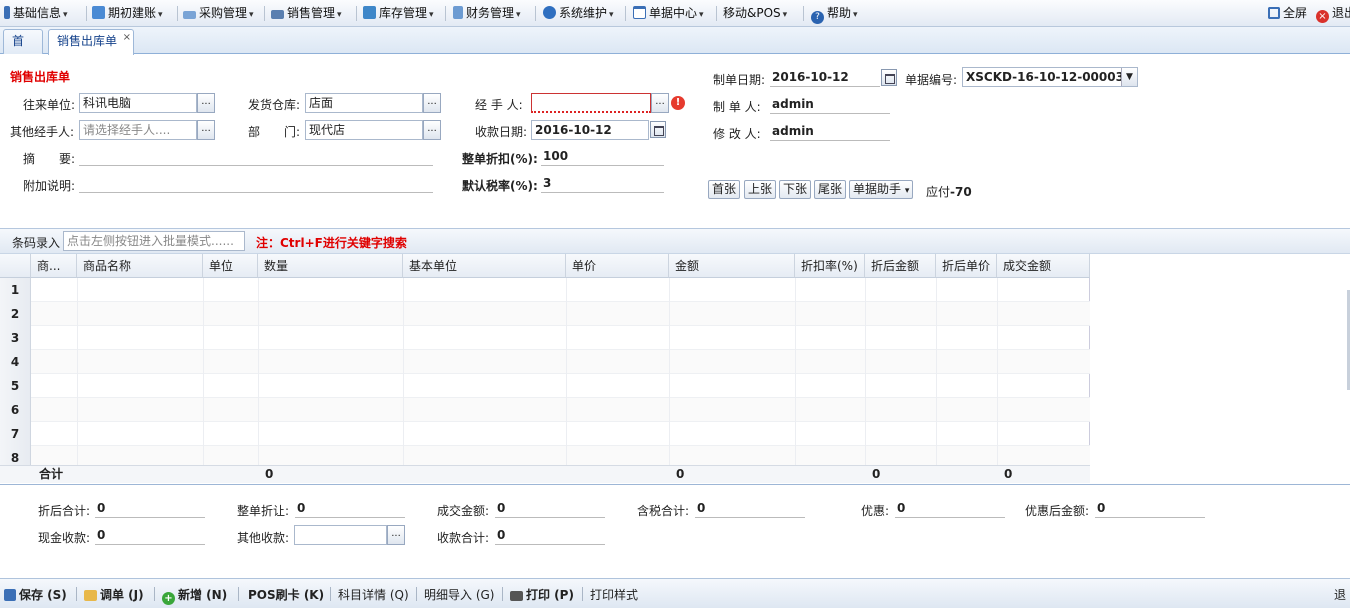 This screenshot has width=1350, height=608. What do you see at coordinates (501, 132) in the screenshot?
I see `receipt-date-label: 收款日期:` at bounding box center [501, 132].